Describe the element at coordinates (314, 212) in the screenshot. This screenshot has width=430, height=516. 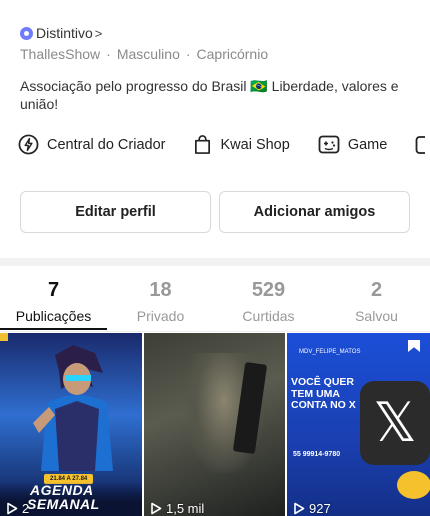
I see `add-friends-button: Adicionar amigos` at that location.